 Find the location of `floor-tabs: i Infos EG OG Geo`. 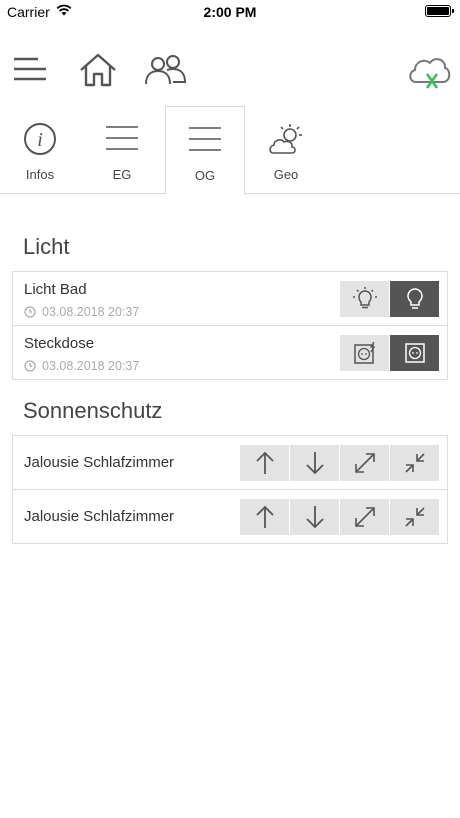

floor-tabs: i Infos EG OG Geo is located at coordinates (230, 150).